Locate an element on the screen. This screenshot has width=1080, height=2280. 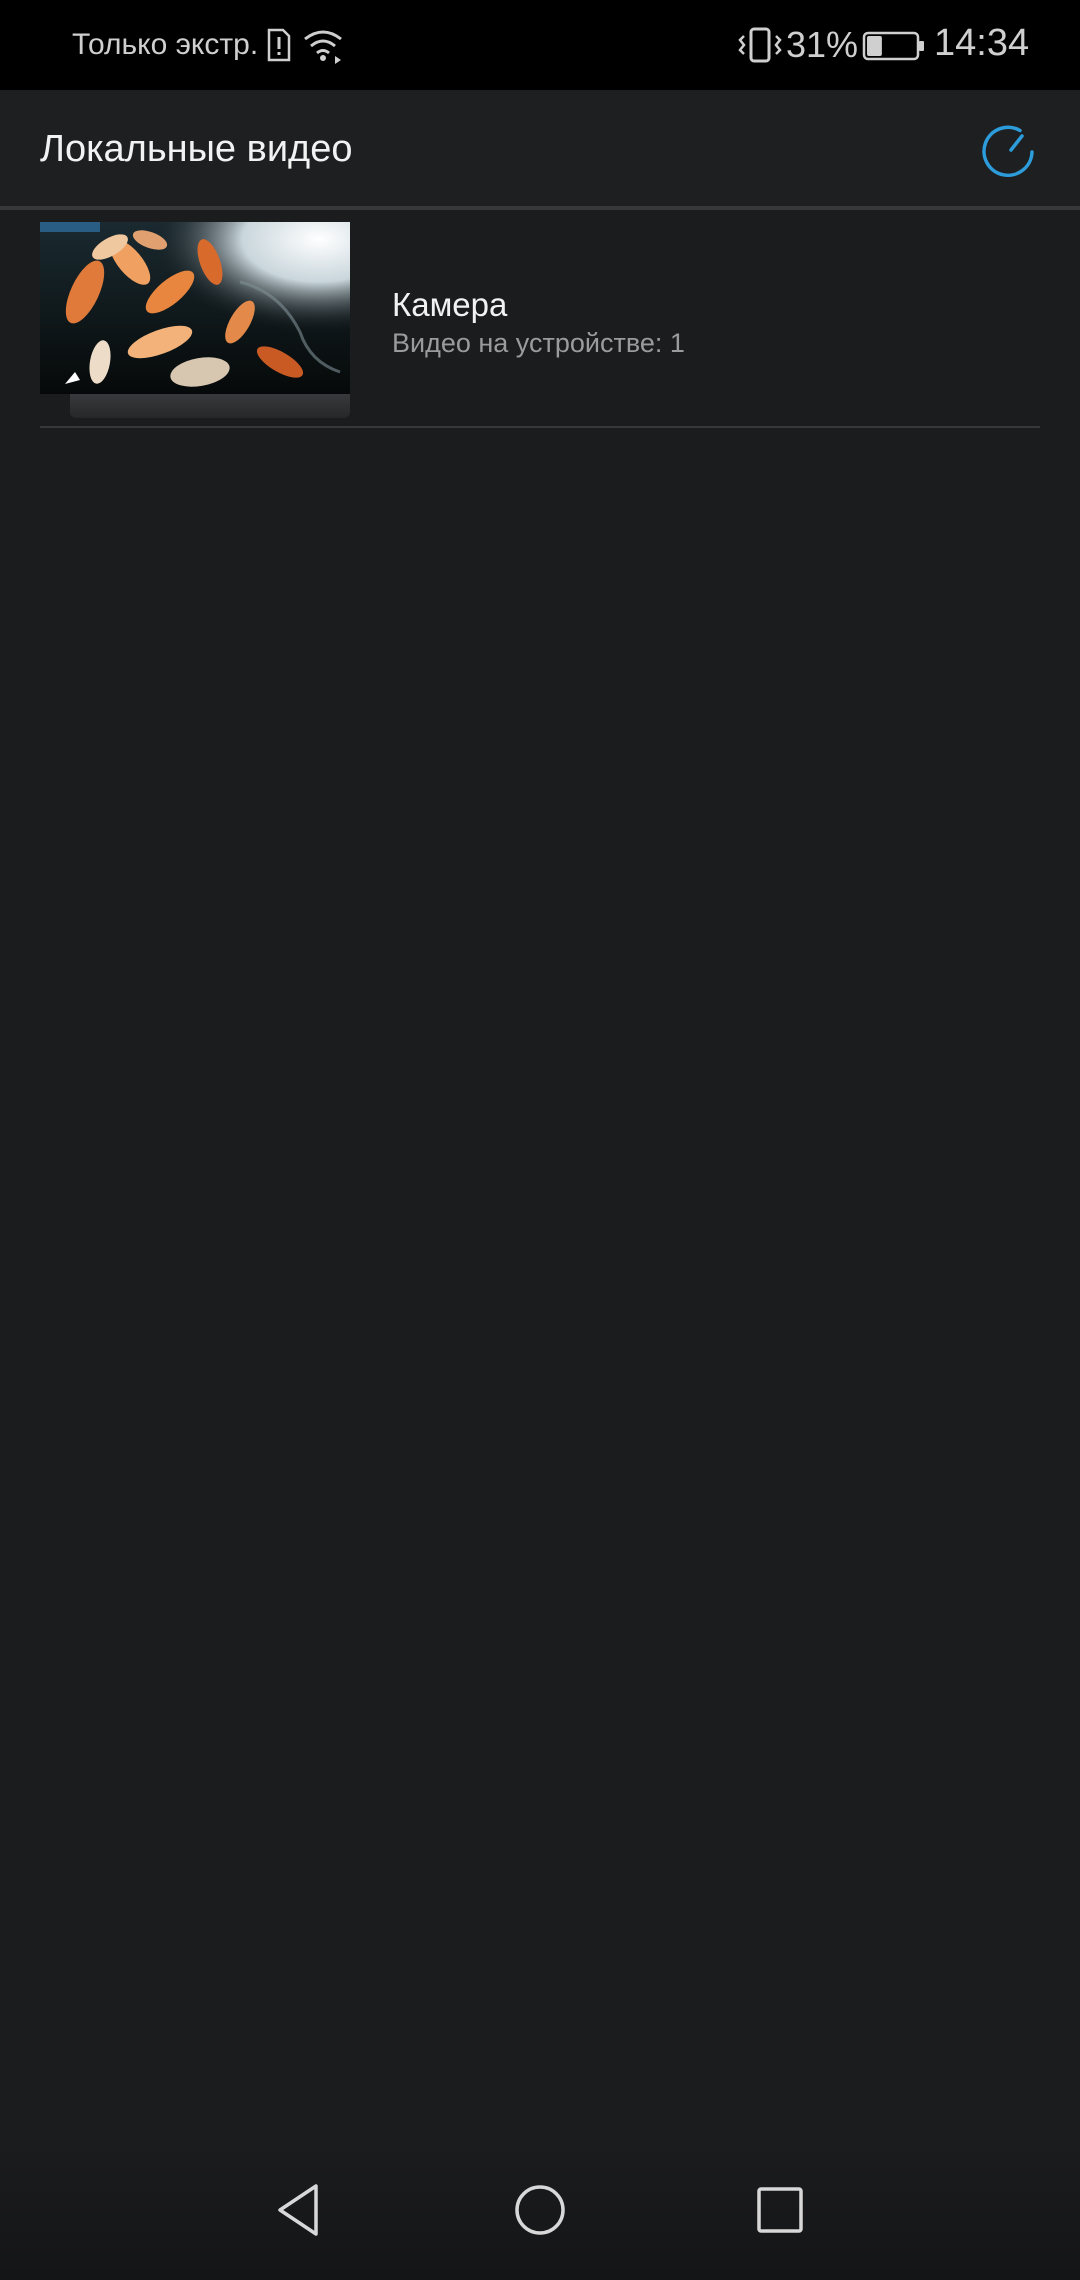
thumbnail-stack-shadow is located at coordinates (210, 405).